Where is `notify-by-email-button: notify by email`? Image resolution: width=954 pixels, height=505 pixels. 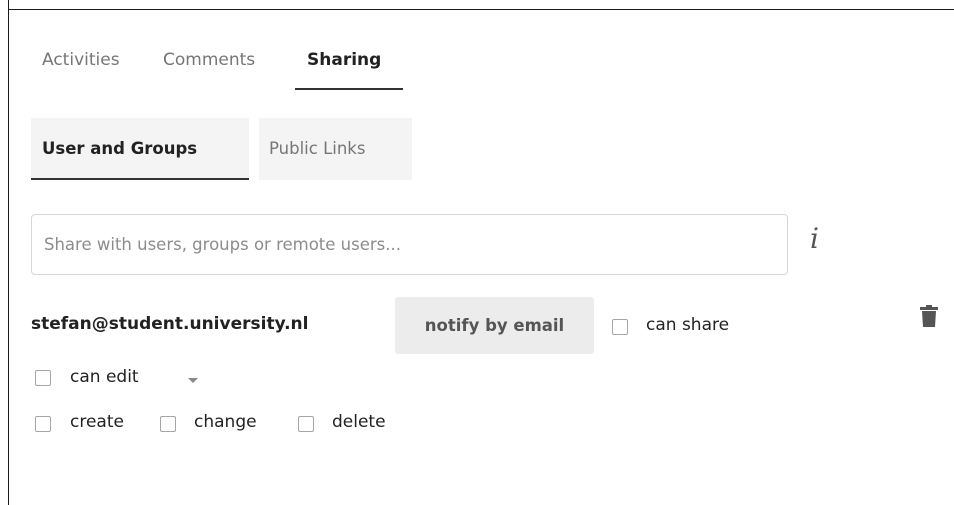 notify-by-email-button: notify by email is located at coordinates (494, 325).